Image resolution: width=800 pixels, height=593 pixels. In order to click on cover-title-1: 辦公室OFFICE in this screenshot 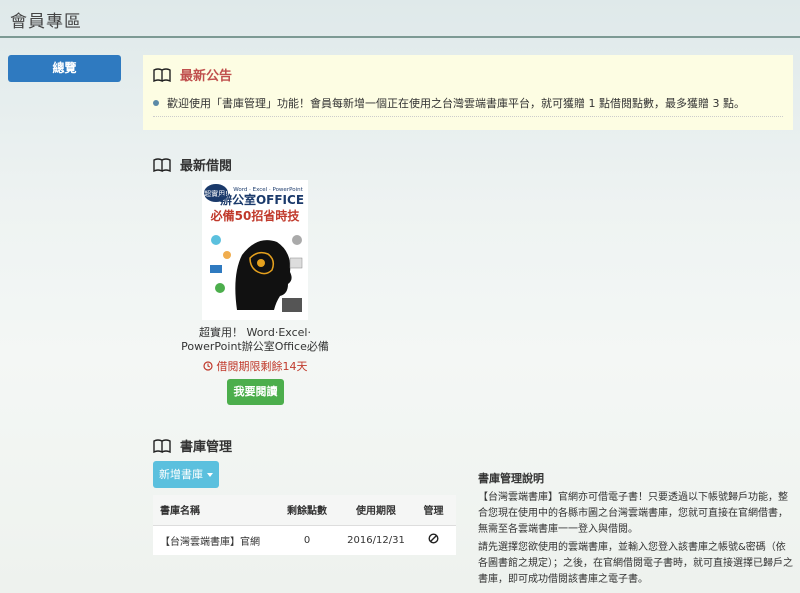, I will do `click(262, 199)`.